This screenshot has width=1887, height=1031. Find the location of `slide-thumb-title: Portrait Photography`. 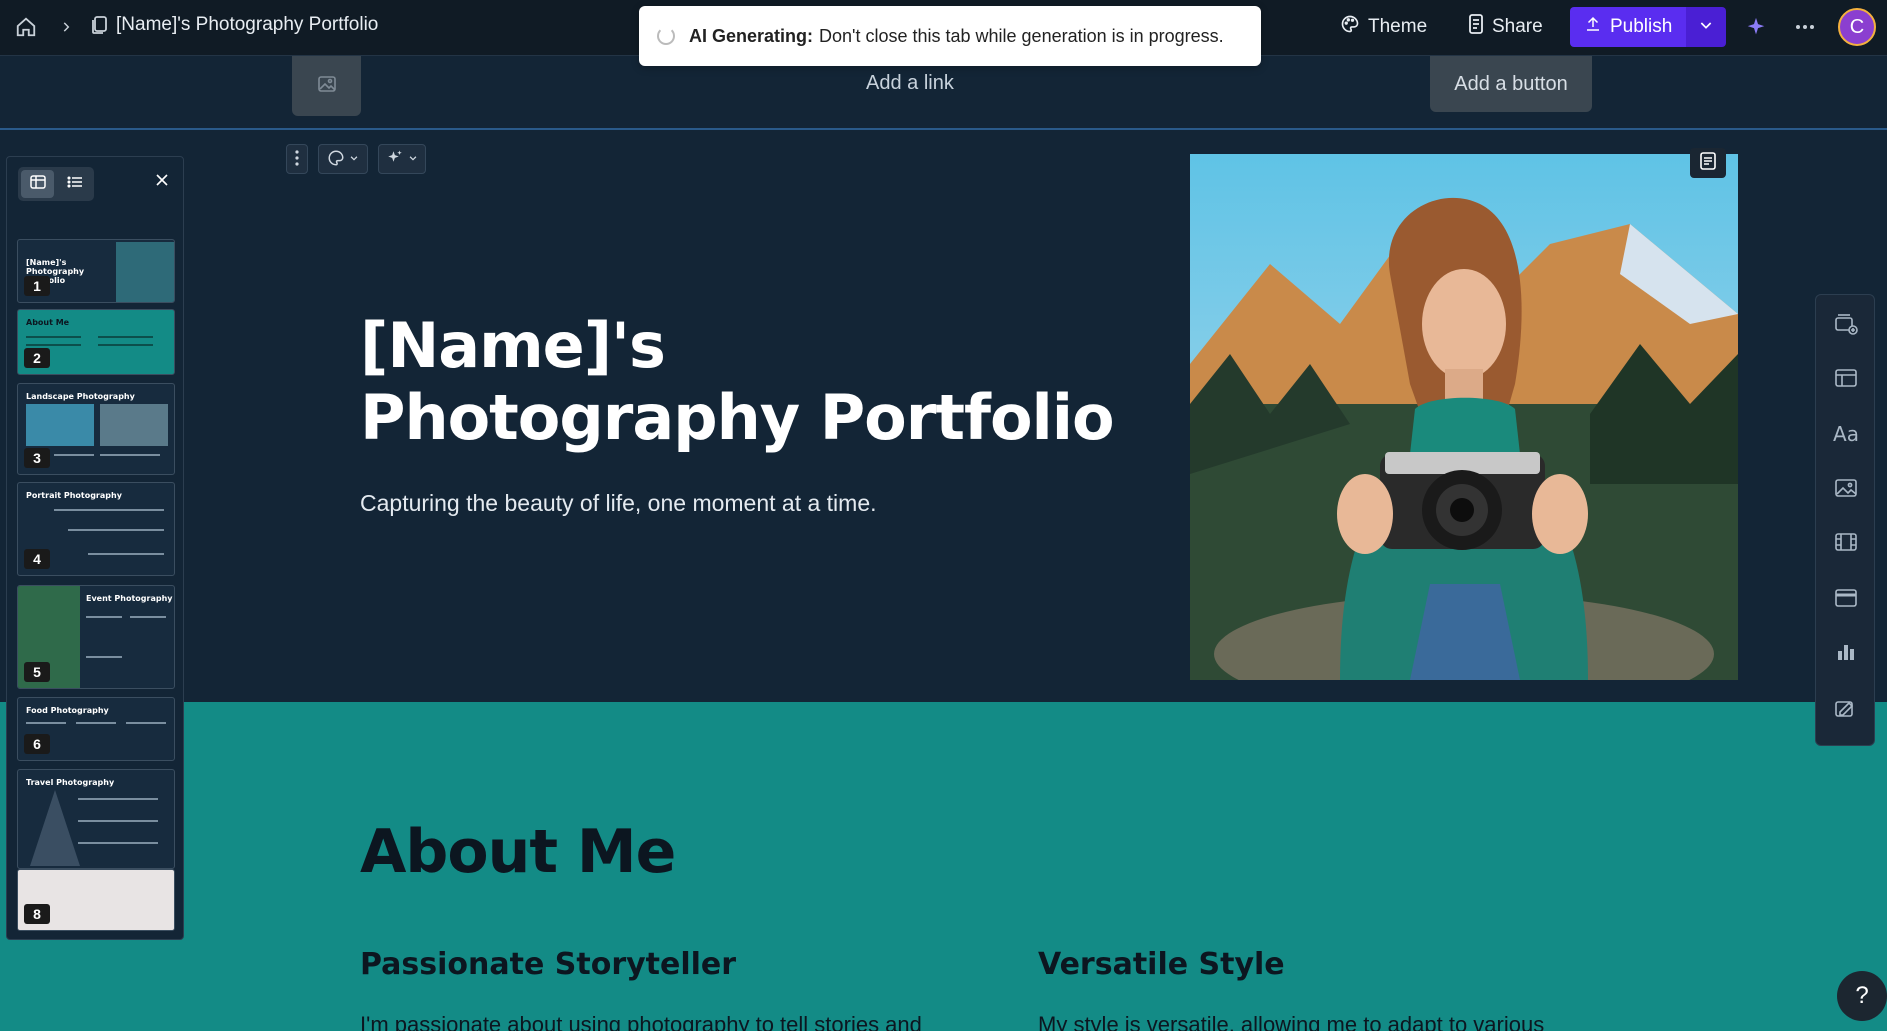

slide-thumb-title: Portrait Photography is located at coordinates (74, 495).